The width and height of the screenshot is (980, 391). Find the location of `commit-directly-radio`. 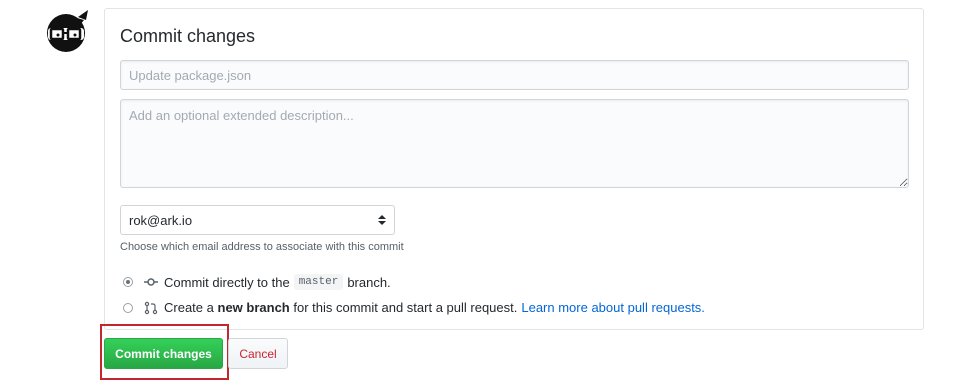

commit-directly-radio is located at coordinates (128, 282).